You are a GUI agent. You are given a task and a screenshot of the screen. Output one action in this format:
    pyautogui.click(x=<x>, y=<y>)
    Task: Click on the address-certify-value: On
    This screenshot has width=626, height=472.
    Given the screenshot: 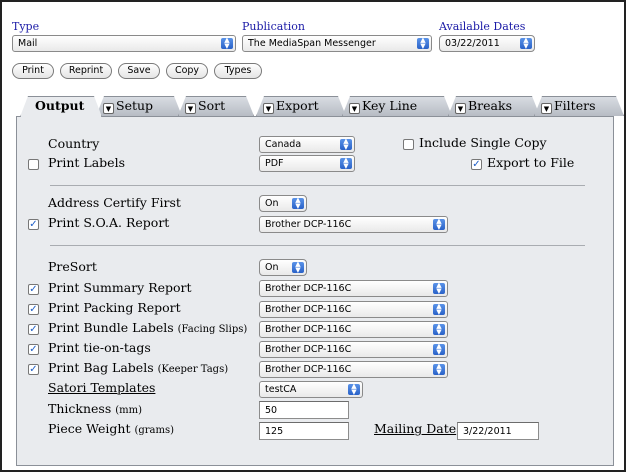 What is the action you would take?
    pyautogui.click(x=272, y=203)
    